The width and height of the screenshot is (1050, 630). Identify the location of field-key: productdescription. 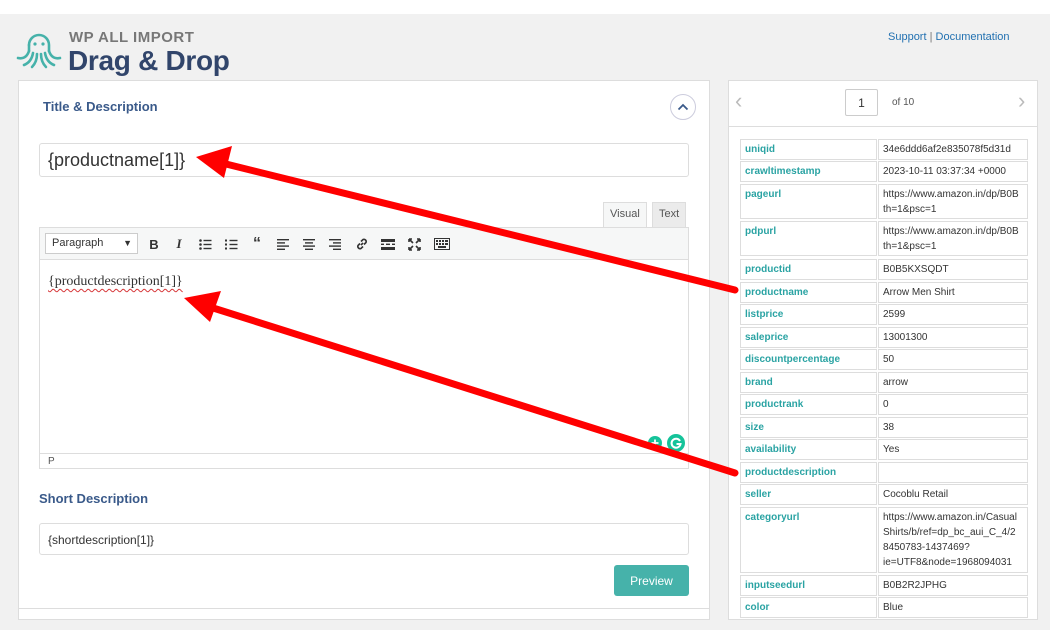
(808, 472).